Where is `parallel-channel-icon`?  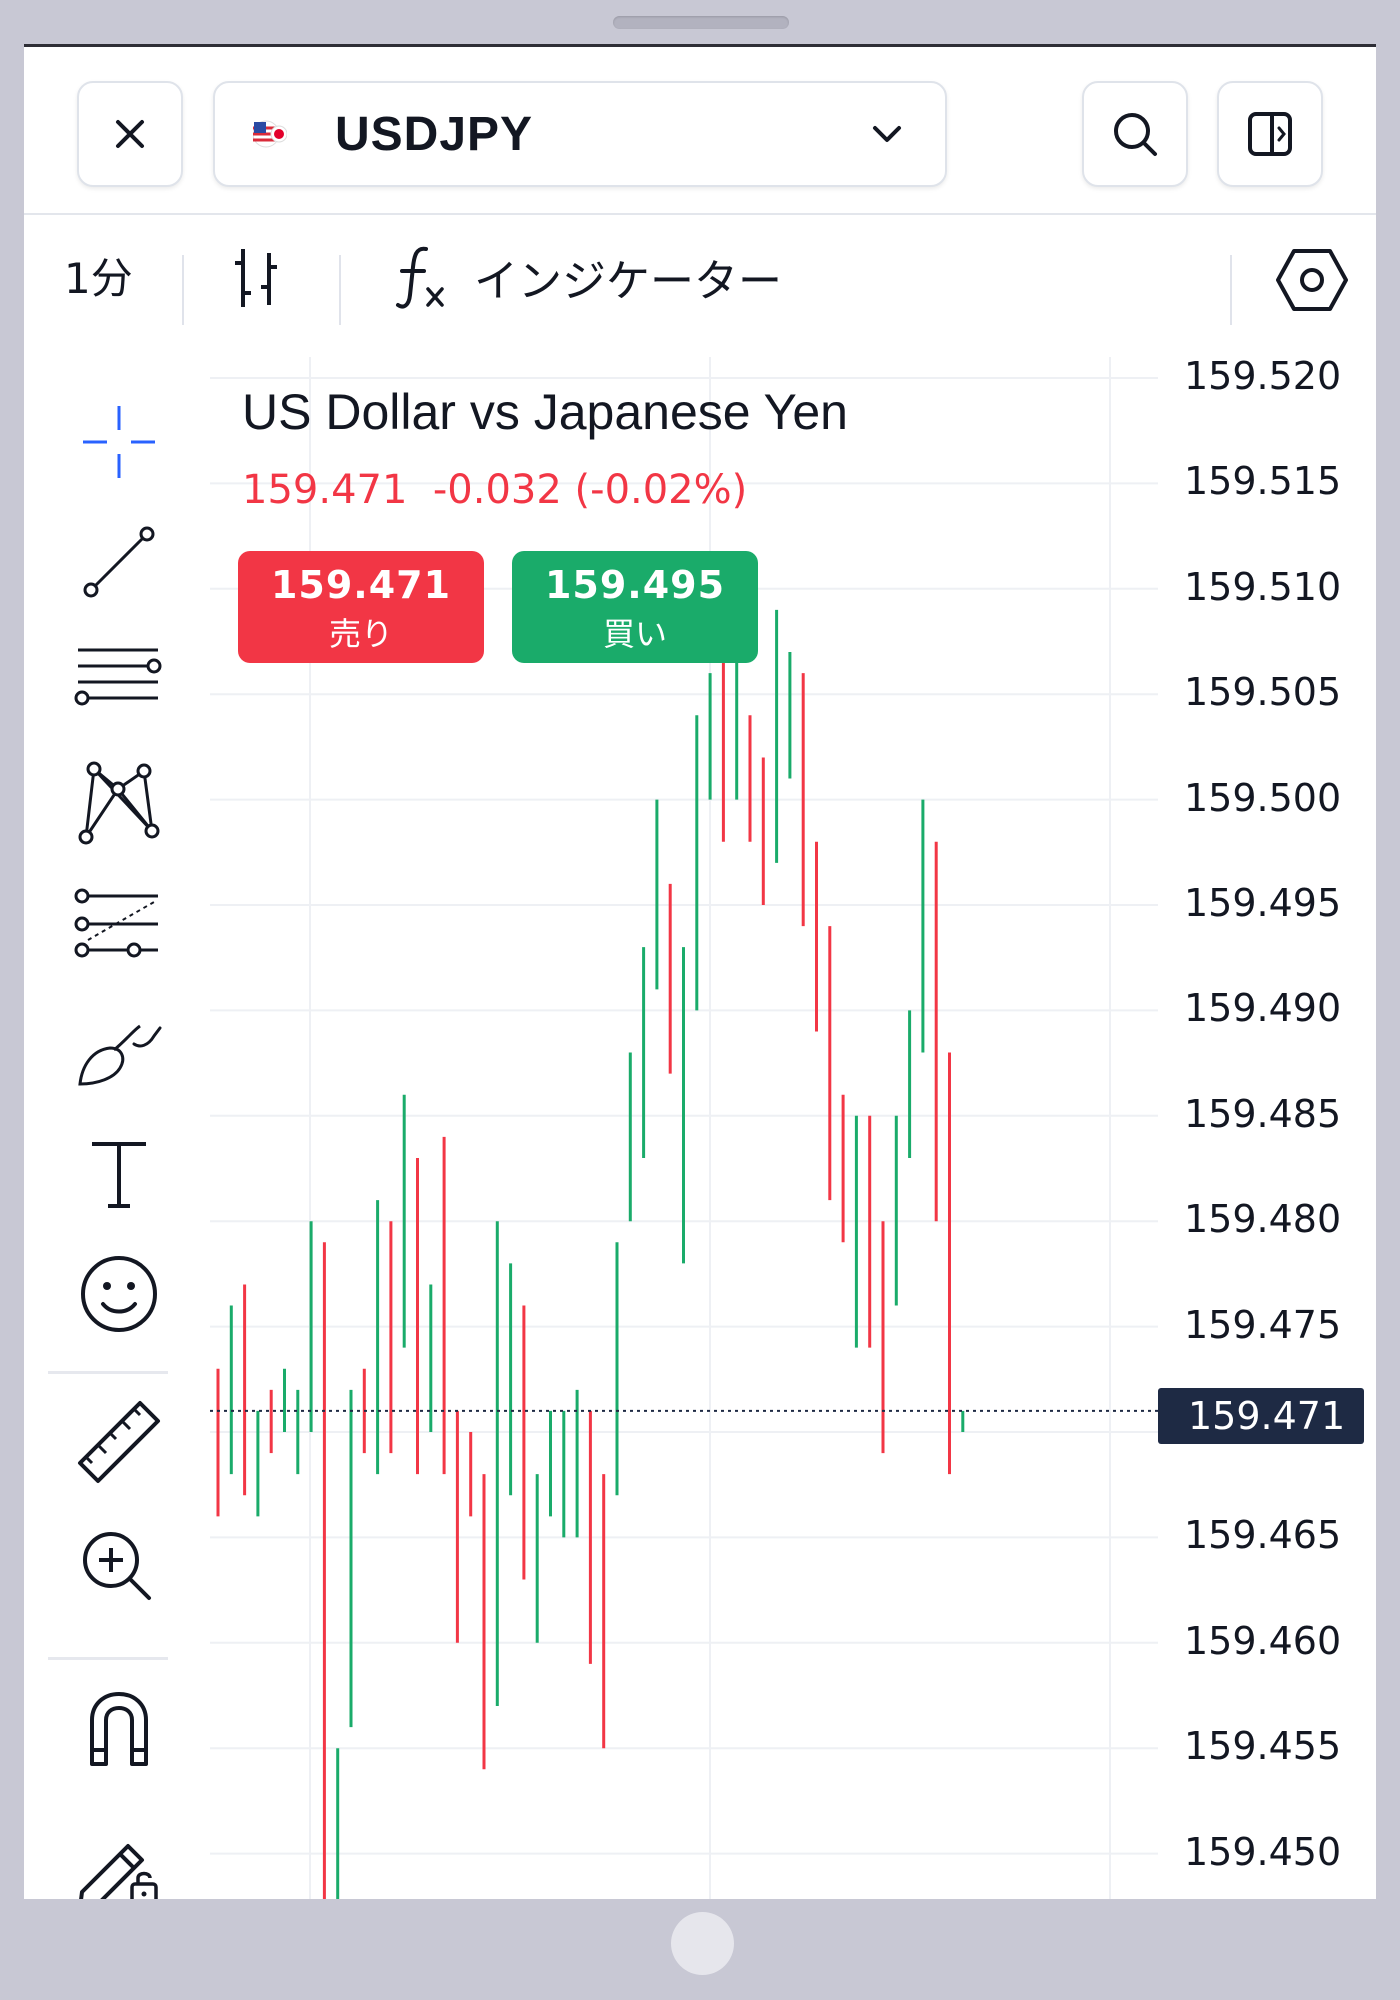
parallel-channel-icon is located at coordinates (118, 677).